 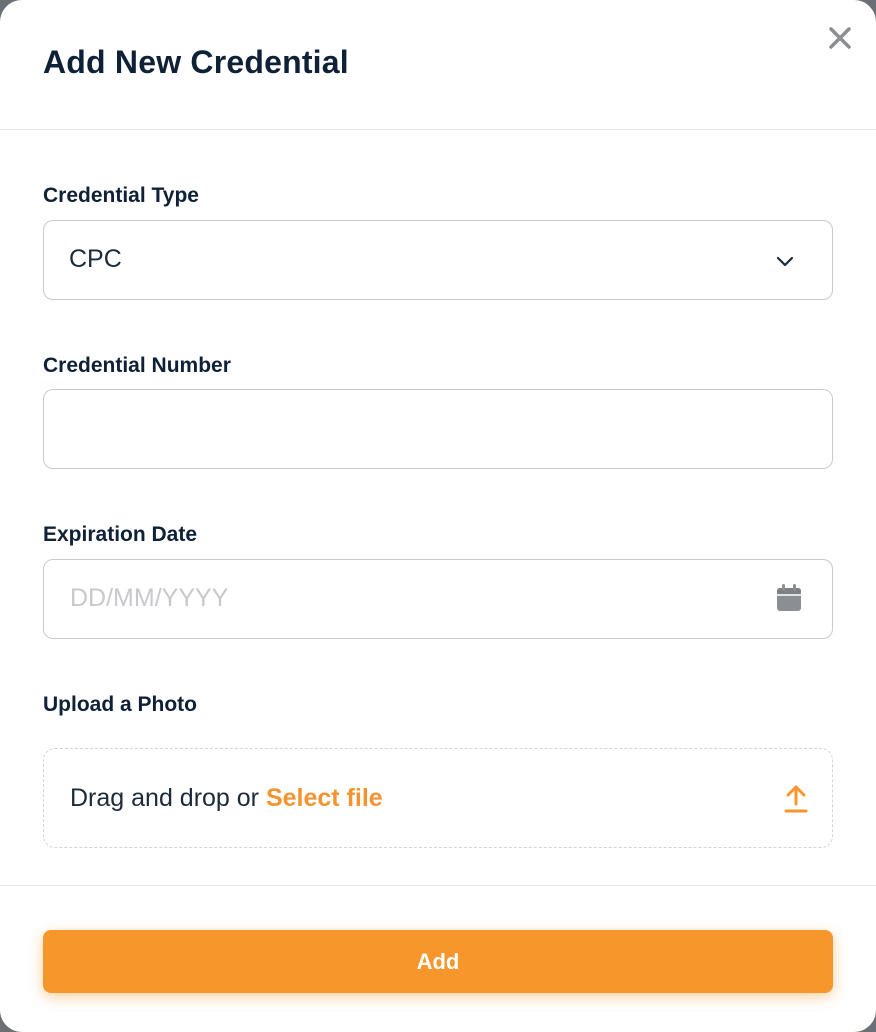 I want to click on expiration-date-field: DD/MM/YYYY, so click(x=438, y=599).